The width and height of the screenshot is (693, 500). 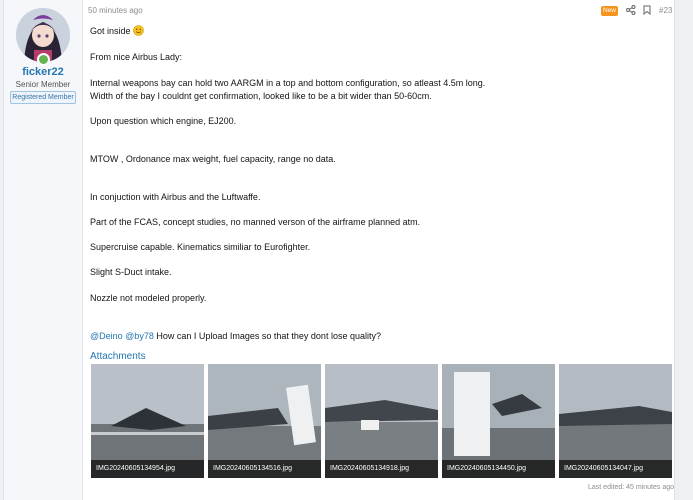 I want to click on attachment-filename: IMG20240605134047.jpg, so click(x=615, y=469).